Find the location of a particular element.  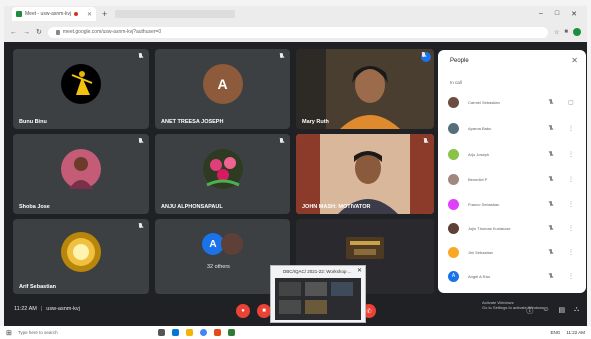

preview-close-icon: ✕ is located at coordinates (359, 270).